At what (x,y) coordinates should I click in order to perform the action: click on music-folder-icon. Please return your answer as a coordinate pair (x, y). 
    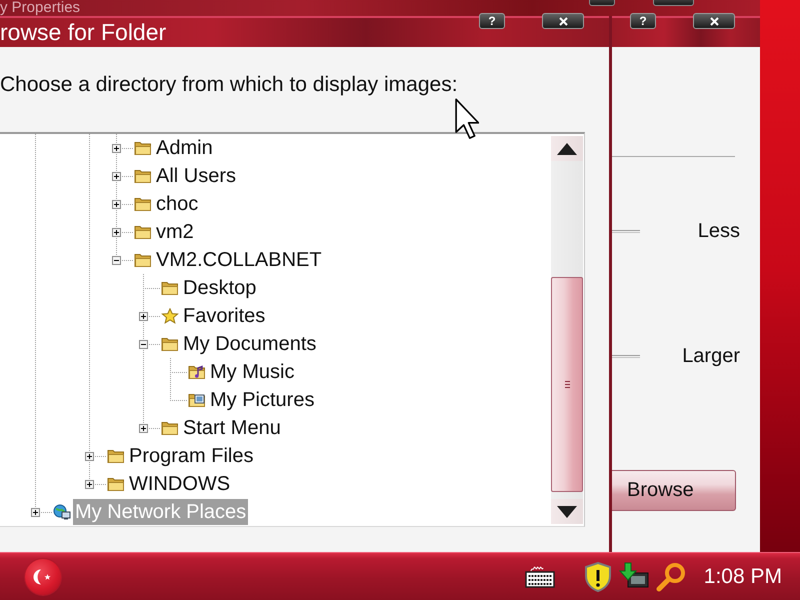
    Looking at the image, I should click on (197, 372).